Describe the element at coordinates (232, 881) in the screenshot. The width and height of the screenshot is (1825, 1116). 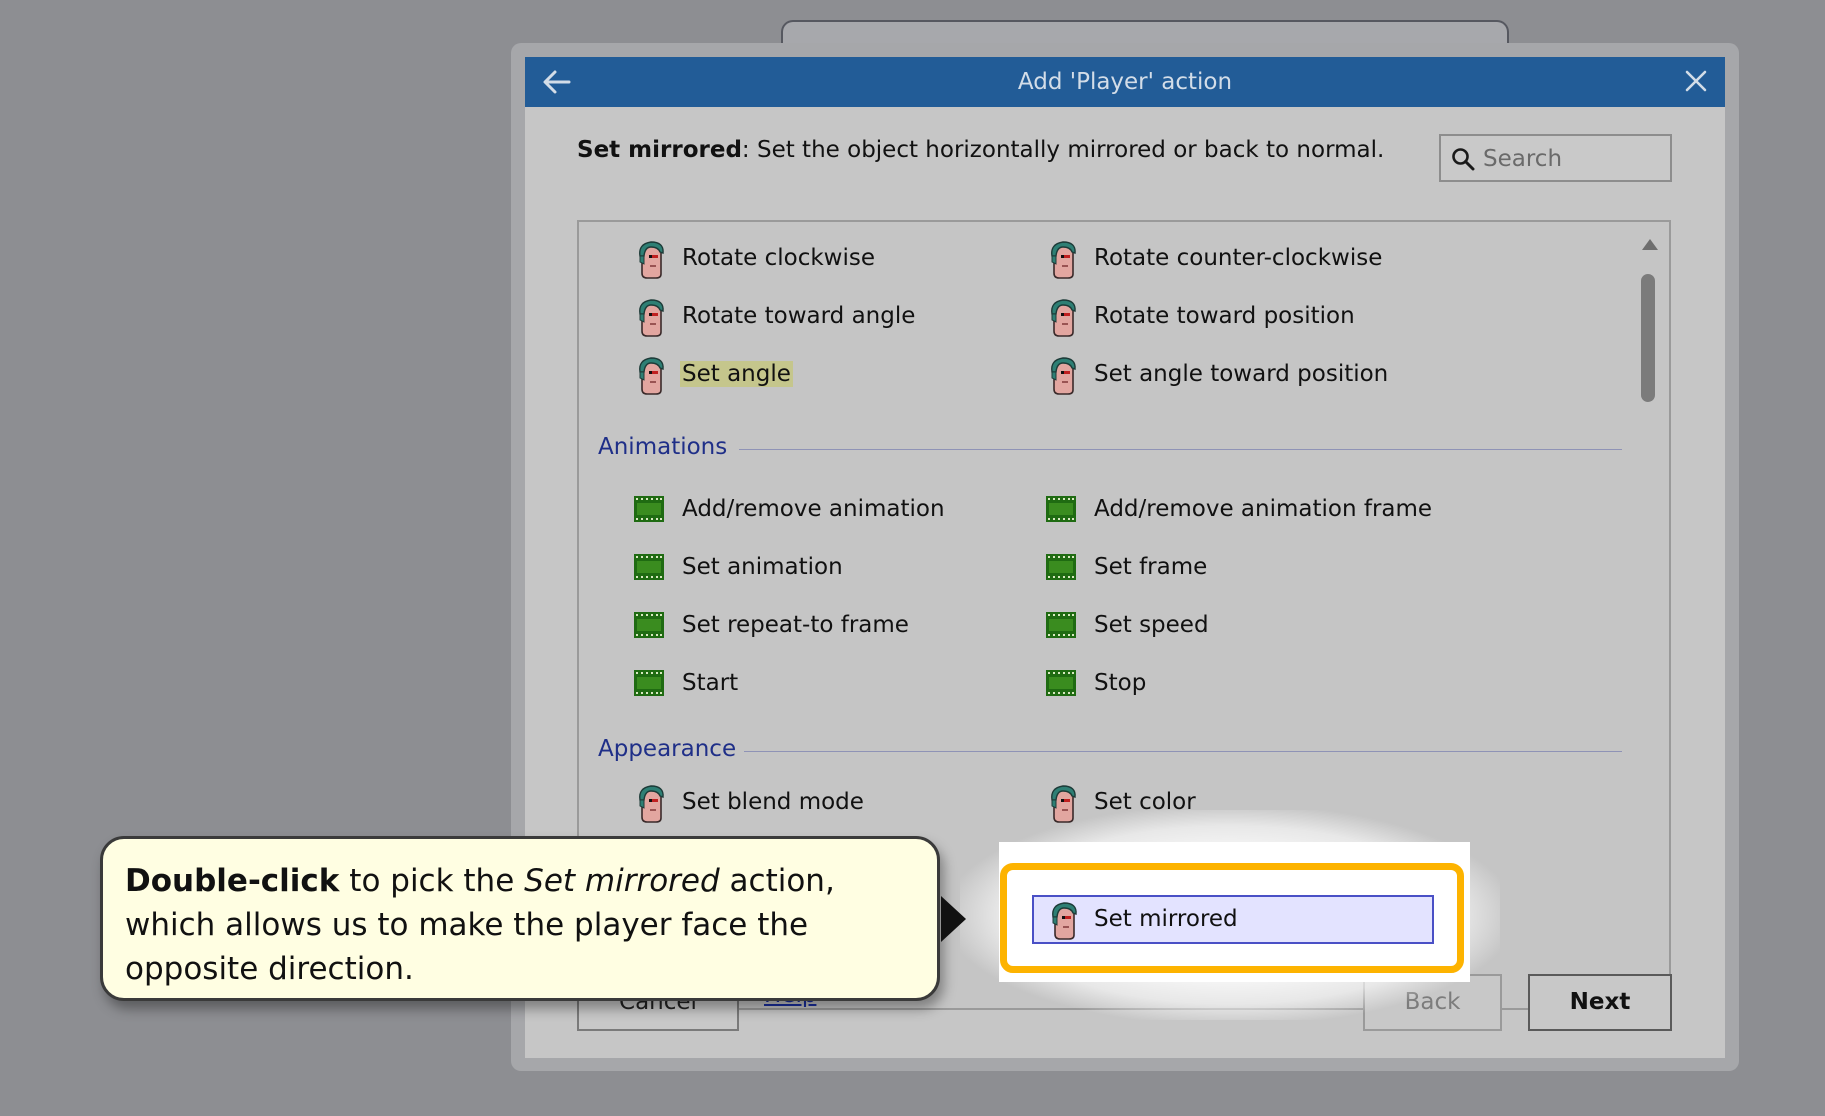
I see `callout-bold: Double-click` at that location.